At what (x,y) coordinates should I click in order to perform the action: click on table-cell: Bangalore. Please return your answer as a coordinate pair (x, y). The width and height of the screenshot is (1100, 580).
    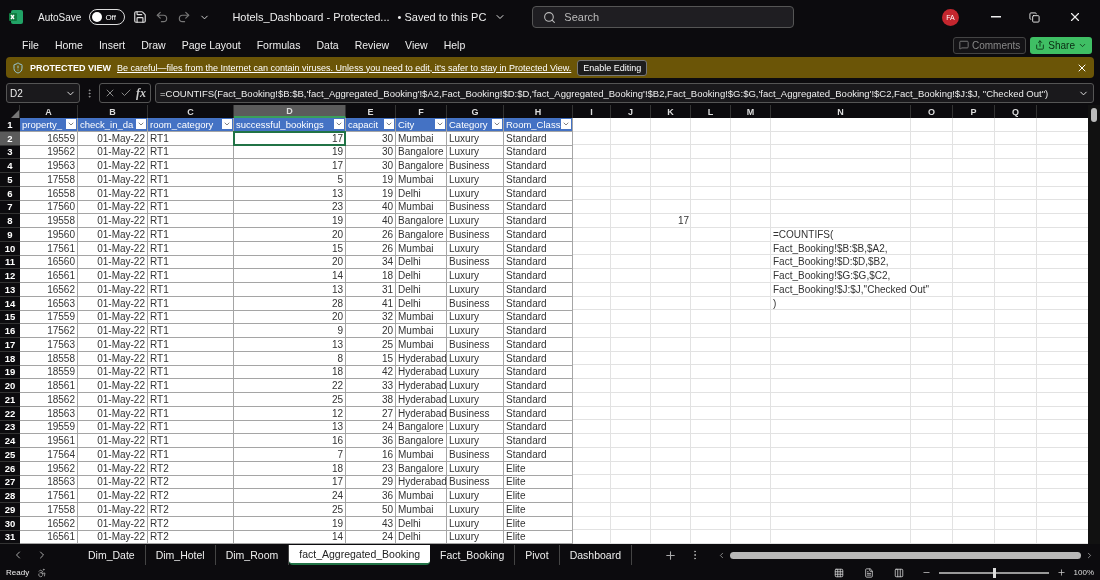
    Looking at the image, I should click on (421, 166).